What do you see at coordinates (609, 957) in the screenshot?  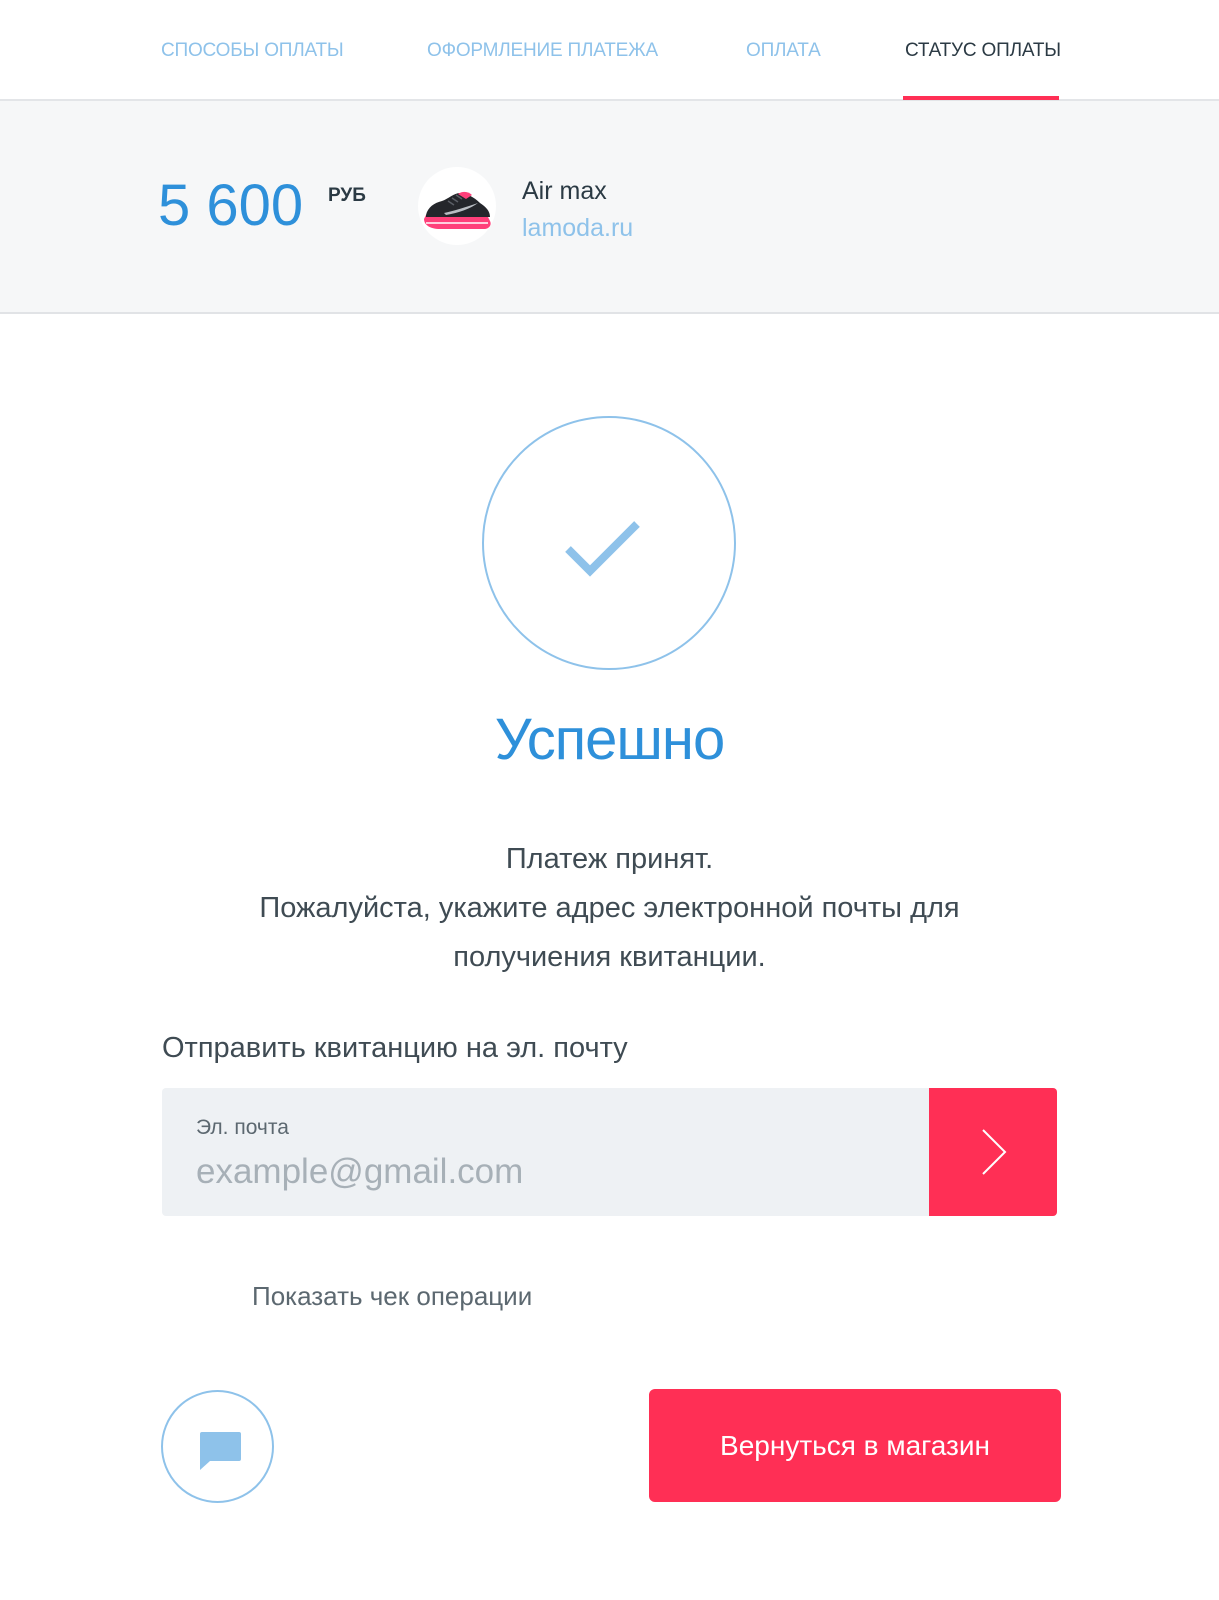 I see `message-line: получиения квитанции.` at bounding box center [609, 957].